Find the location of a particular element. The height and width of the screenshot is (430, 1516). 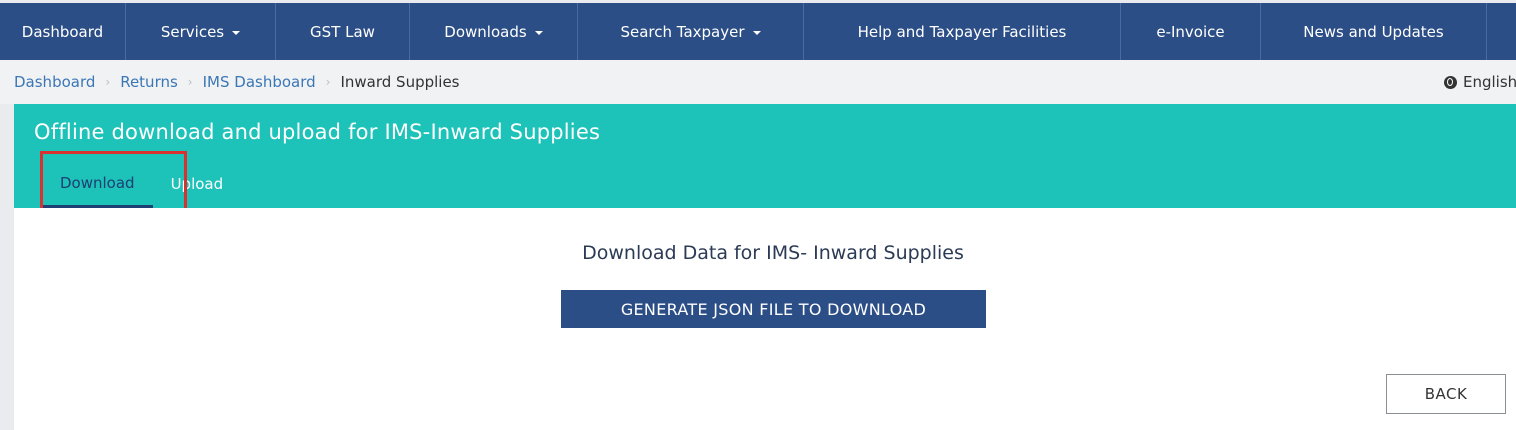

tab-bar: Download Upload is located at coordinates (141, 184).